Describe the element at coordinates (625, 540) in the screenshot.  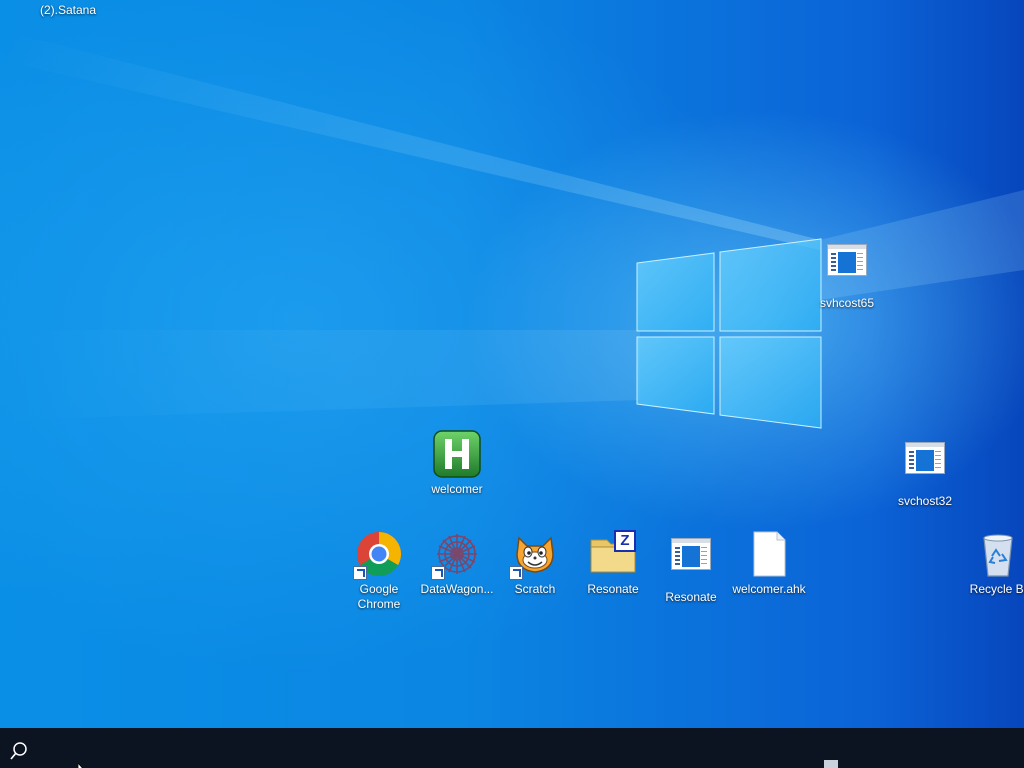
I see `zip-badge: Z` at that location.